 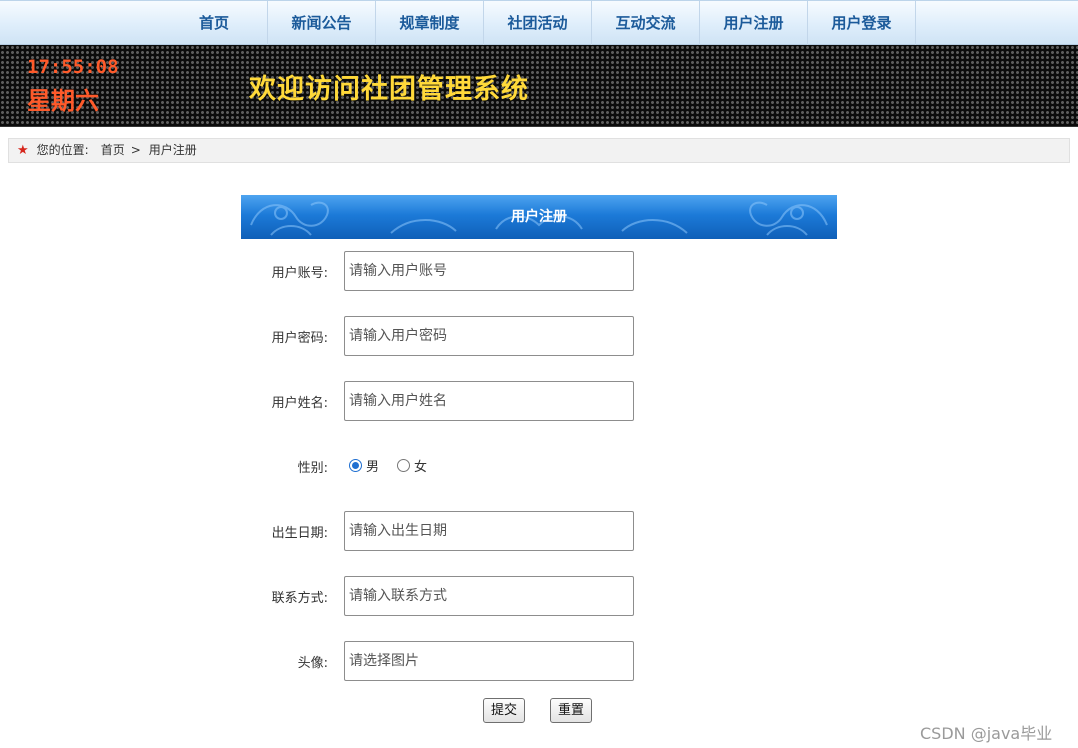 I want to click on gender-female-label: 女, so click(x=420, y=465).